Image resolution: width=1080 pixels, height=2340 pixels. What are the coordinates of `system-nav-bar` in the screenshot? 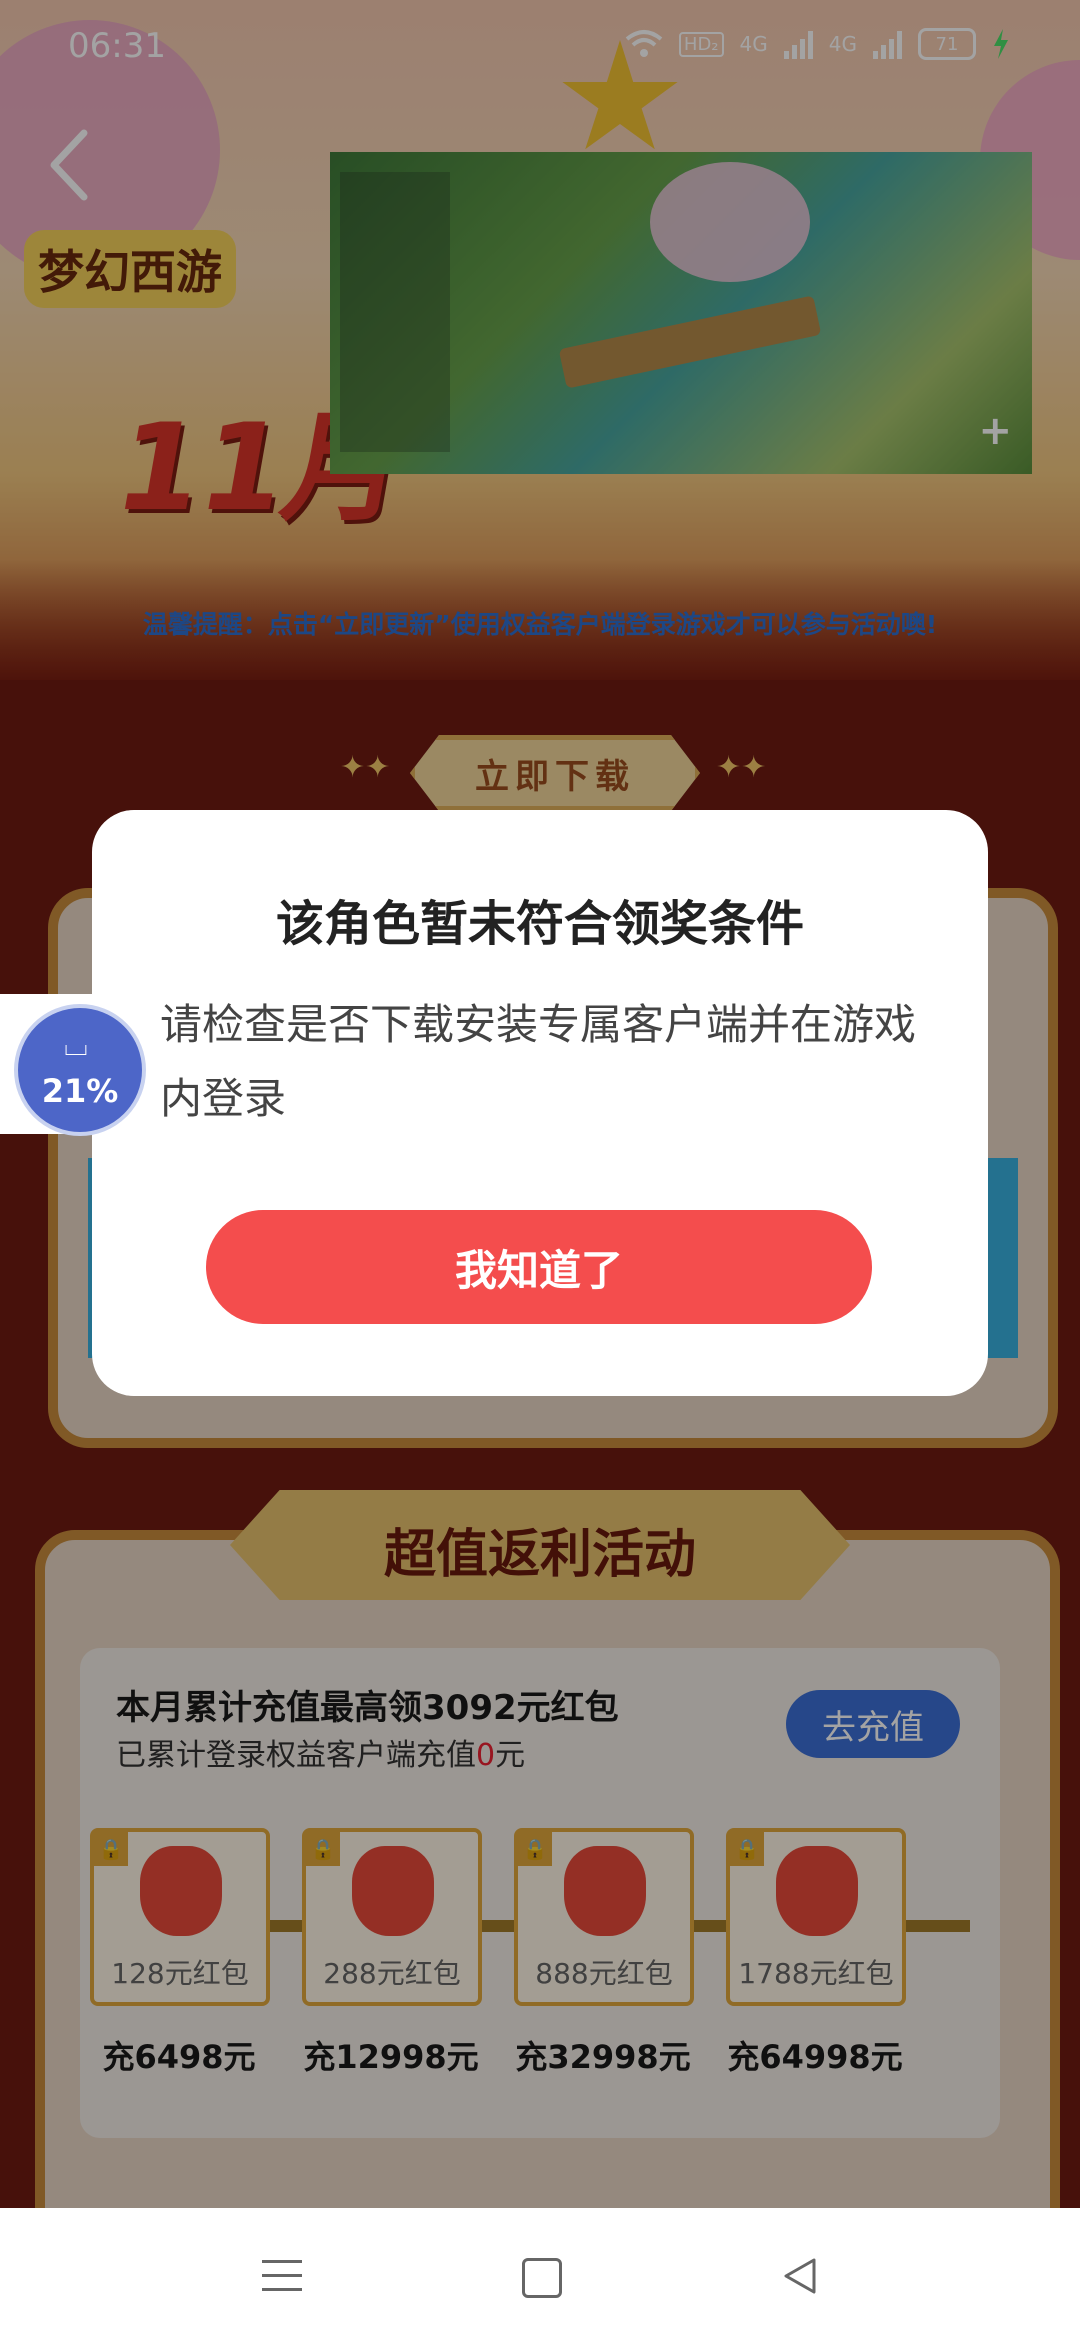 It's located at (540, 2274).